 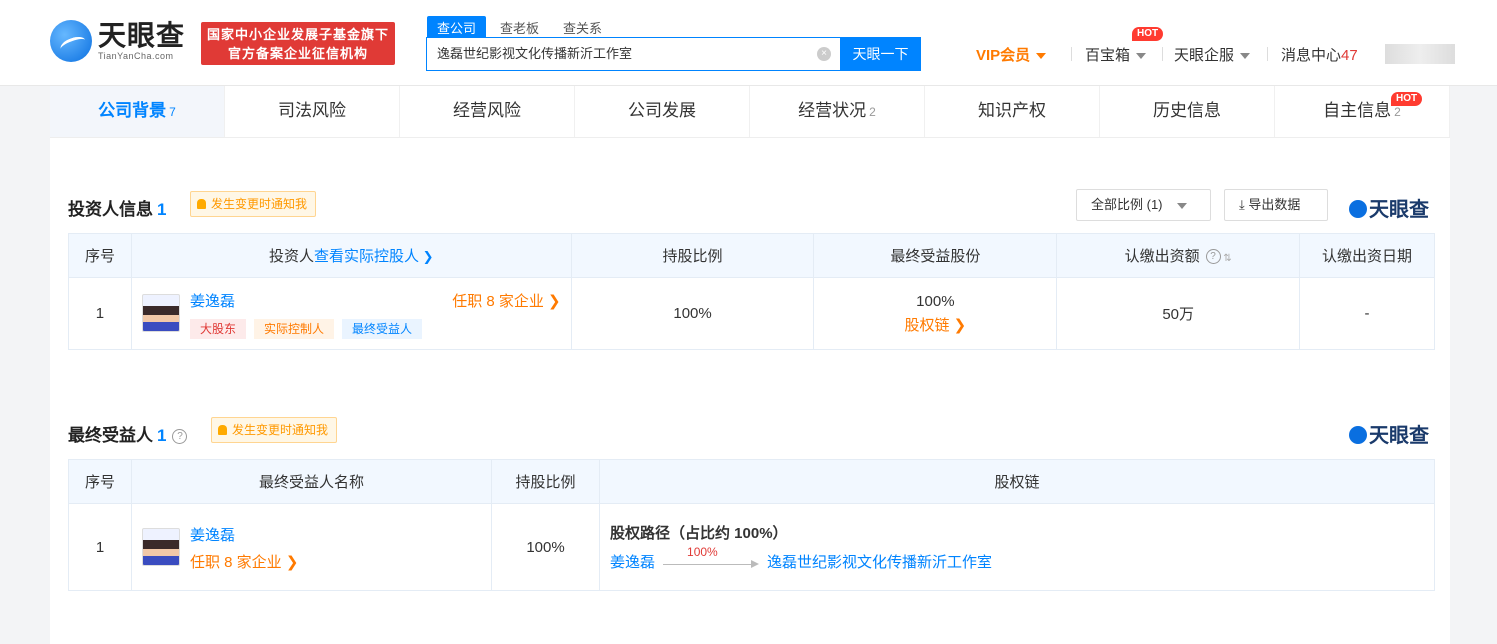 I want to click on search-type-tabs: 查公司 查老板 查关系, so click(x=521, y=27).